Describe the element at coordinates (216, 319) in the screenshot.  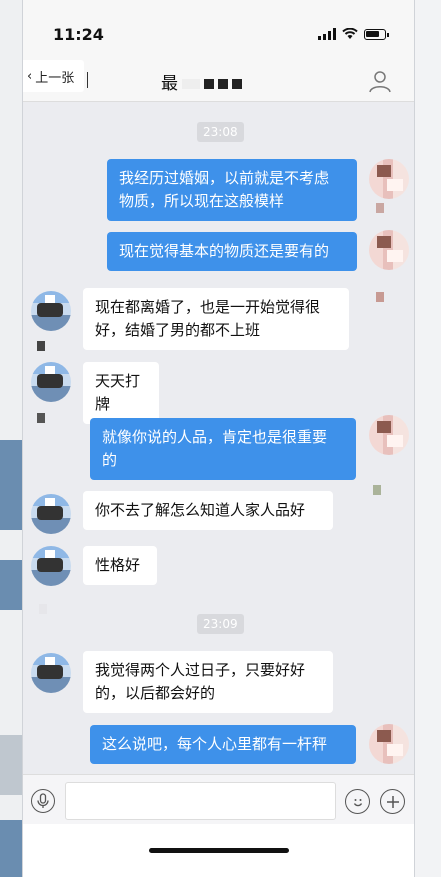
I see `message-bubble-received: 现在都离婚了，也是一开始觉得很 好，结婚了男的都不上班` at that location.